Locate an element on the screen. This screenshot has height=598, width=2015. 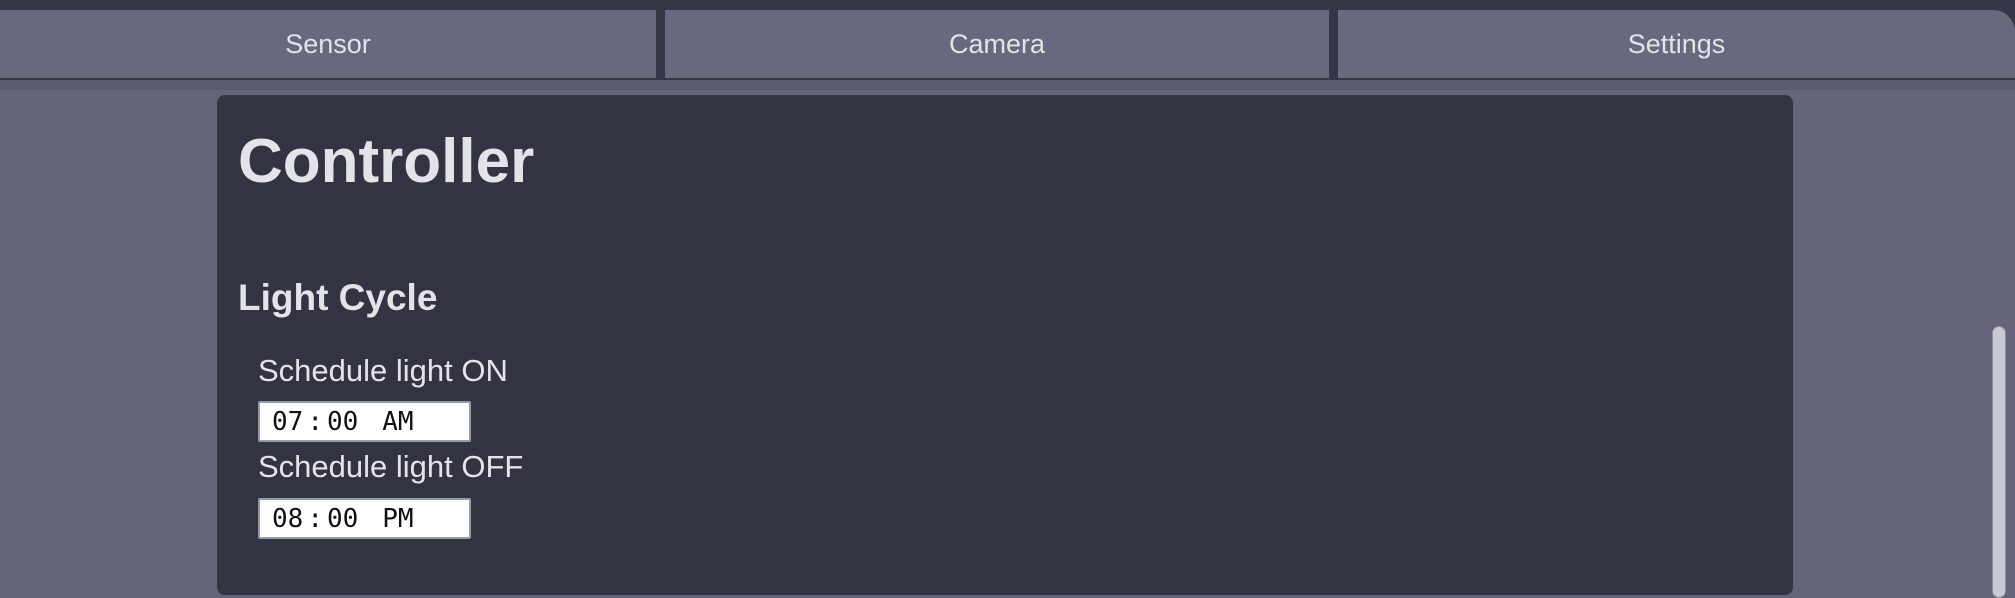
page-title: Controller is located at coordinates (386, 161).